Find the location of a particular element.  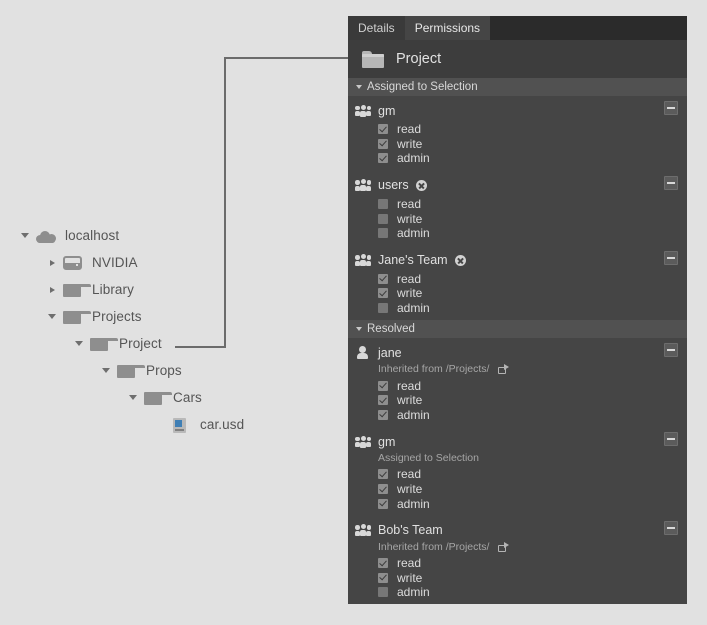

tree-item-project: Project is located at coordinates (165, 343).